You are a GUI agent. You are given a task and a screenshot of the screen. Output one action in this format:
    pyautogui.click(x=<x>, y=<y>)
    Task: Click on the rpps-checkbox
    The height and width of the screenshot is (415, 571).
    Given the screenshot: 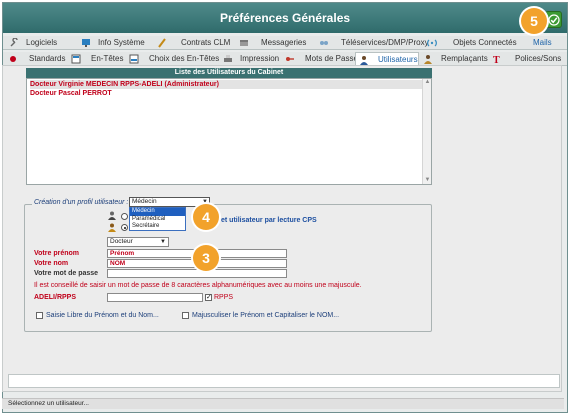 What is the action you would take?
    pyautogui.click(x=208, y=297)
    